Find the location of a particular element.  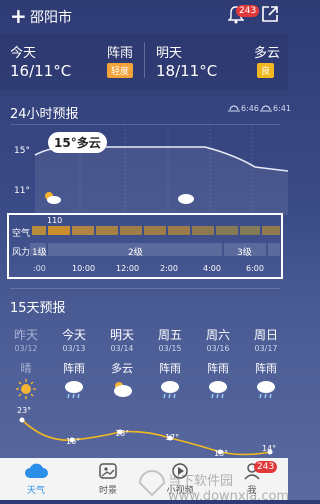

y-tick-high: 15° is located at coordinates (22, 151).